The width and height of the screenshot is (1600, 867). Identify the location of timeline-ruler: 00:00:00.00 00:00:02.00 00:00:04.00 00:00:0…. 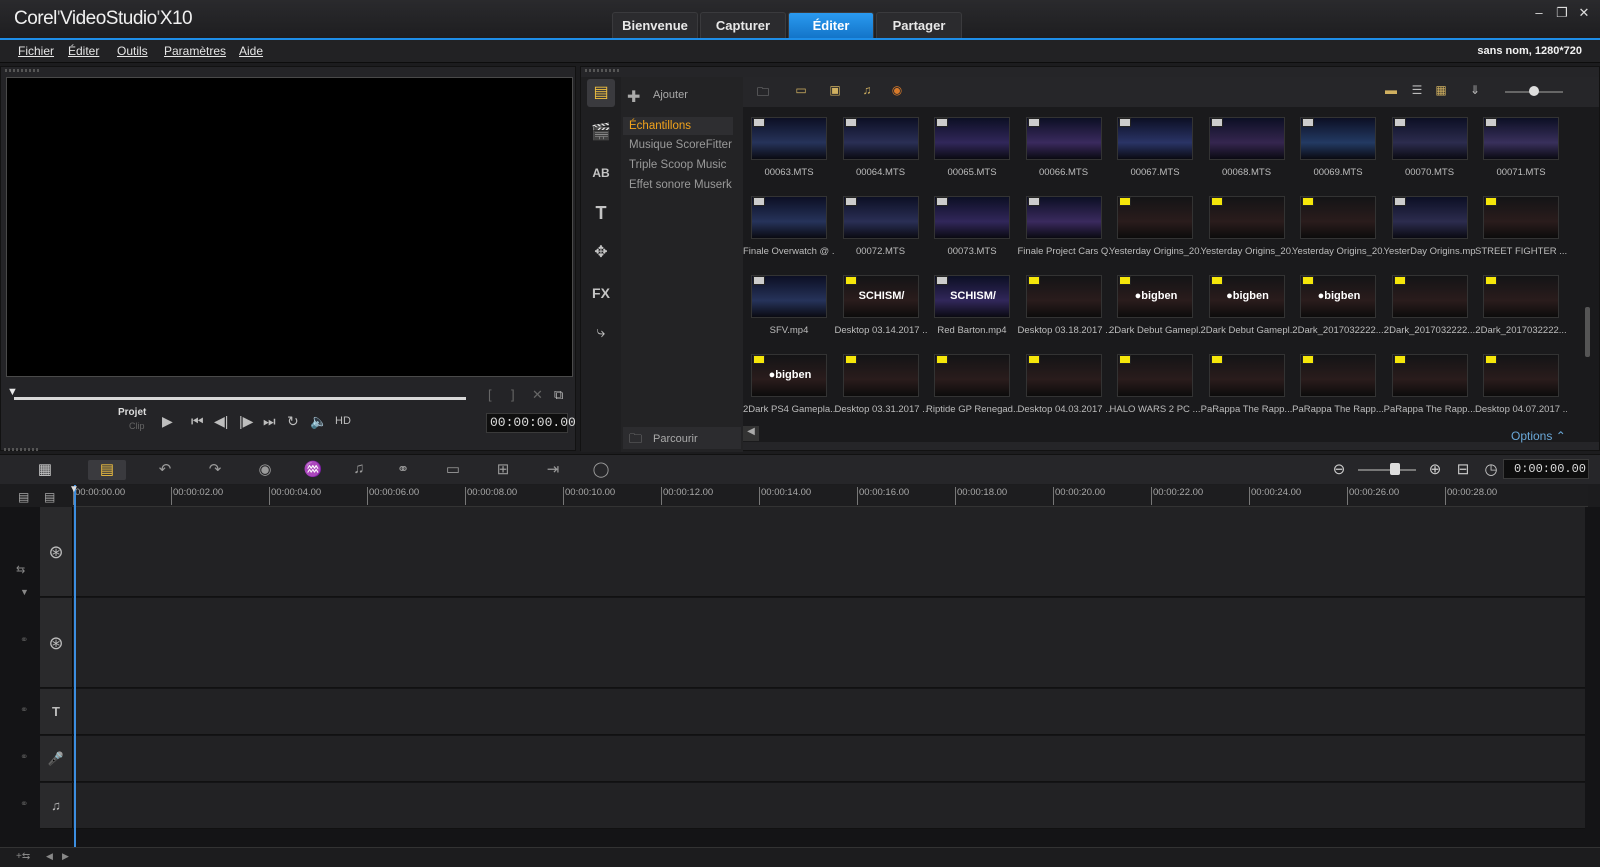
(830, 496).